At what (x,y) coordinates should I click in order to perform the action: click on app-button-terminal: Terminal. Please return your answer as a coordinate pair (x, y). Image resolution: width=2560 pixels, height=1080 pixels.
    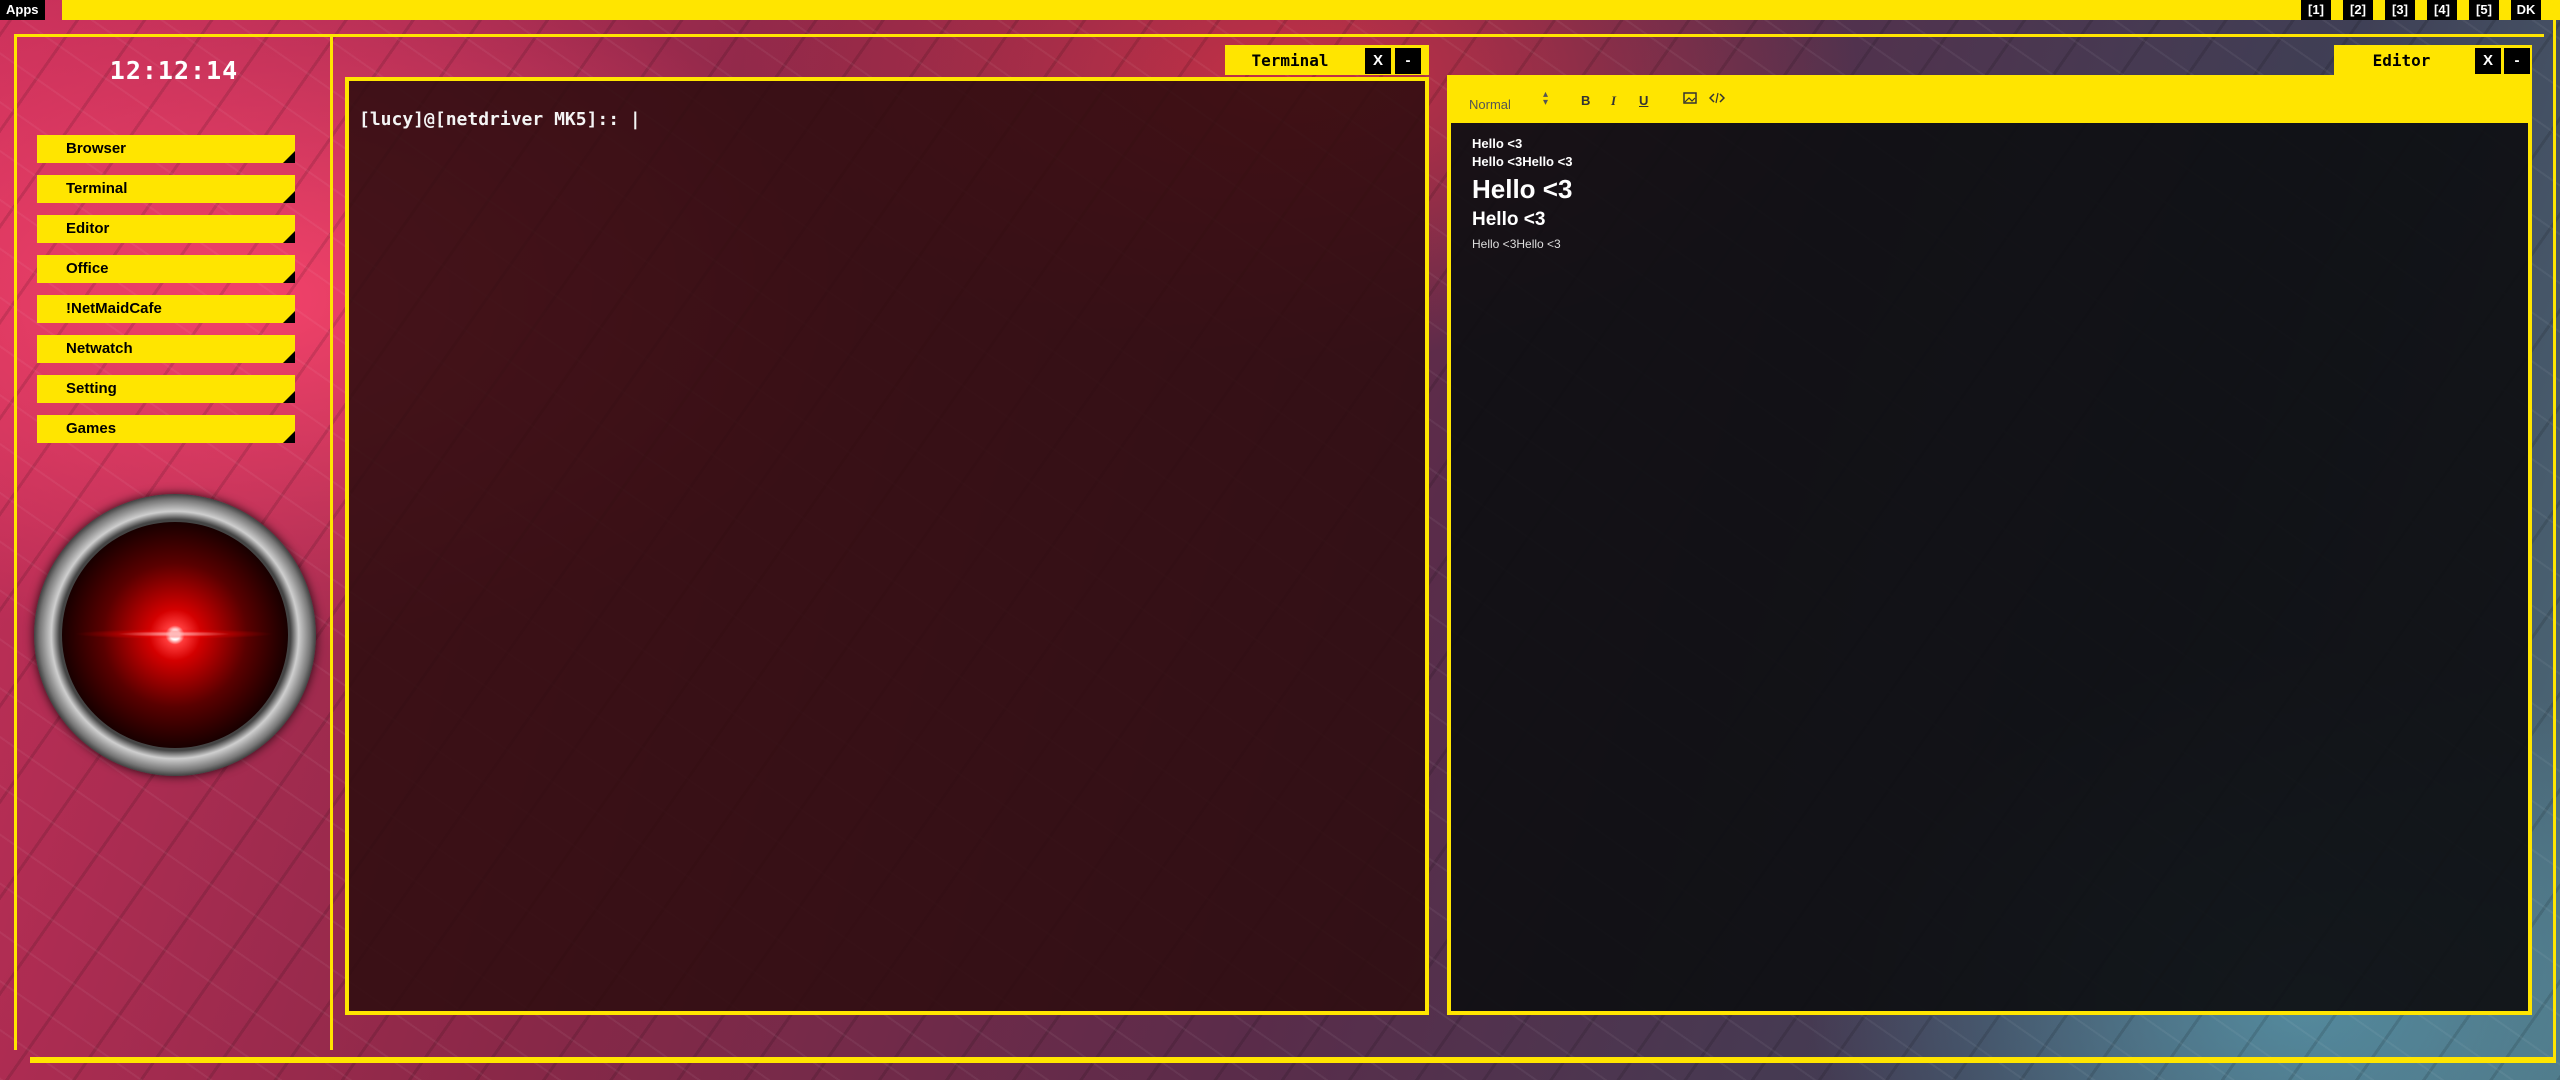
    Looking at the image, I should click on (166, 189).